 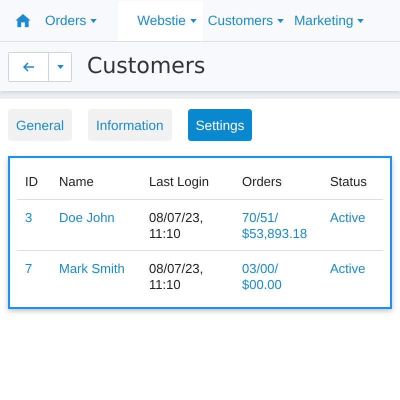 I want to click on column-header: Name, so click(x=96, y=183).